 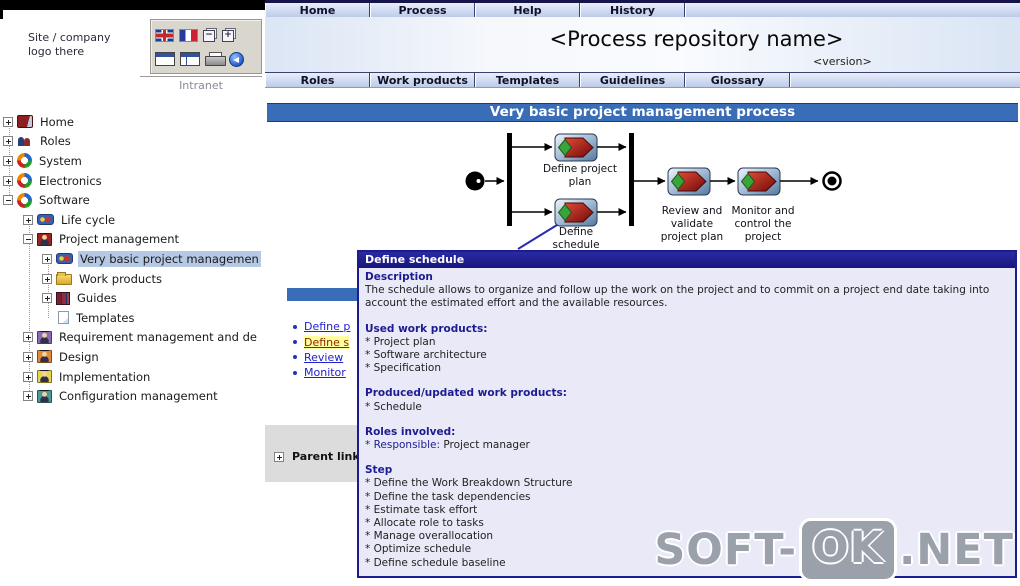 What do you see at coordinates (132, 298) in the screenshot?
I see `tree-item-guides: Guides` at bounding box center [132, 298].